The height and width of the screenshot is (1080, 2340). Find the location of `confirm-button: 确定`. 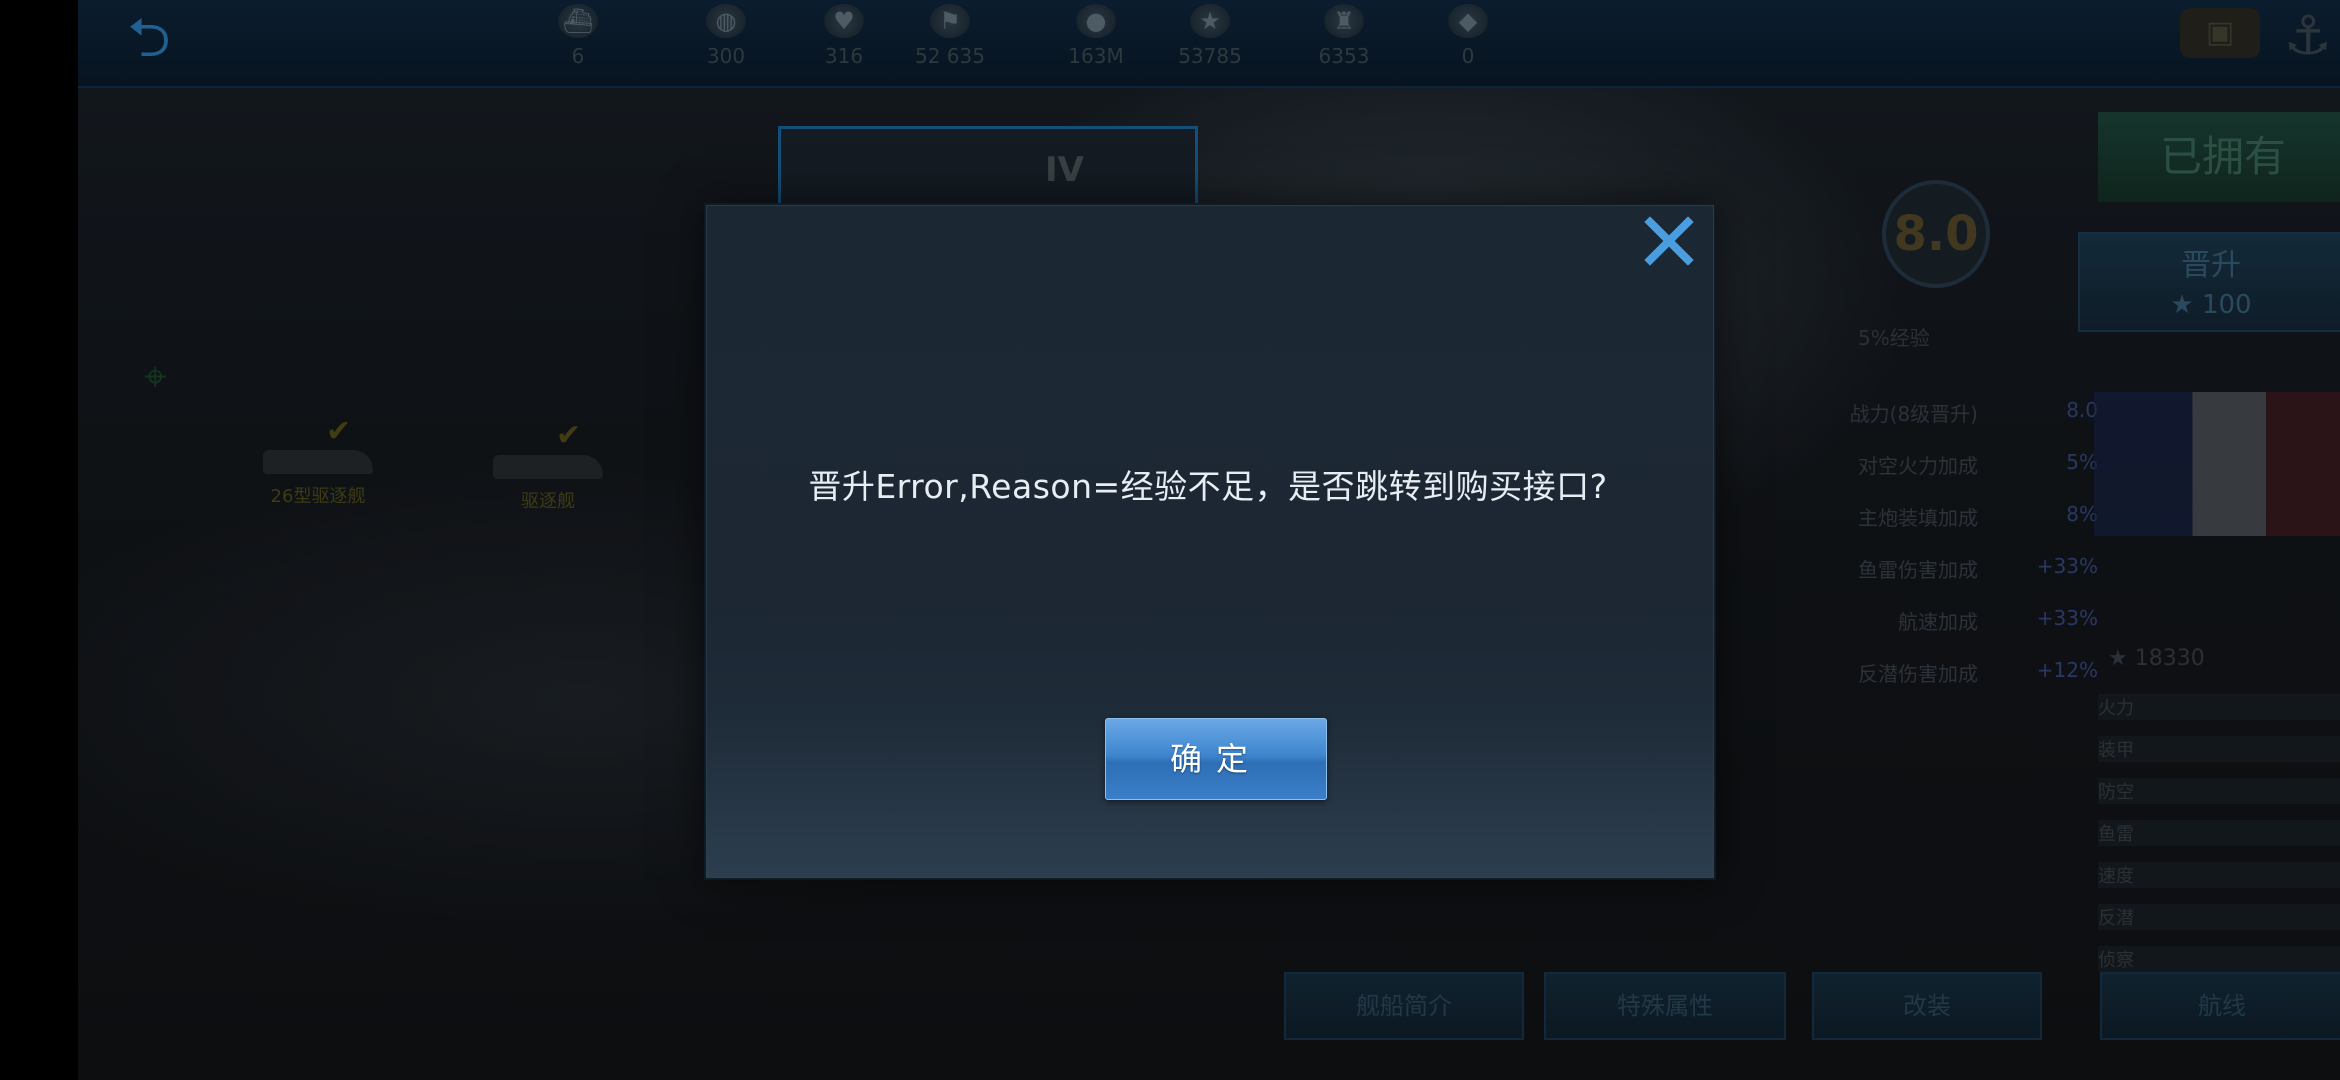

confirm-button: 确定 is located at coordinates (1216, 759).